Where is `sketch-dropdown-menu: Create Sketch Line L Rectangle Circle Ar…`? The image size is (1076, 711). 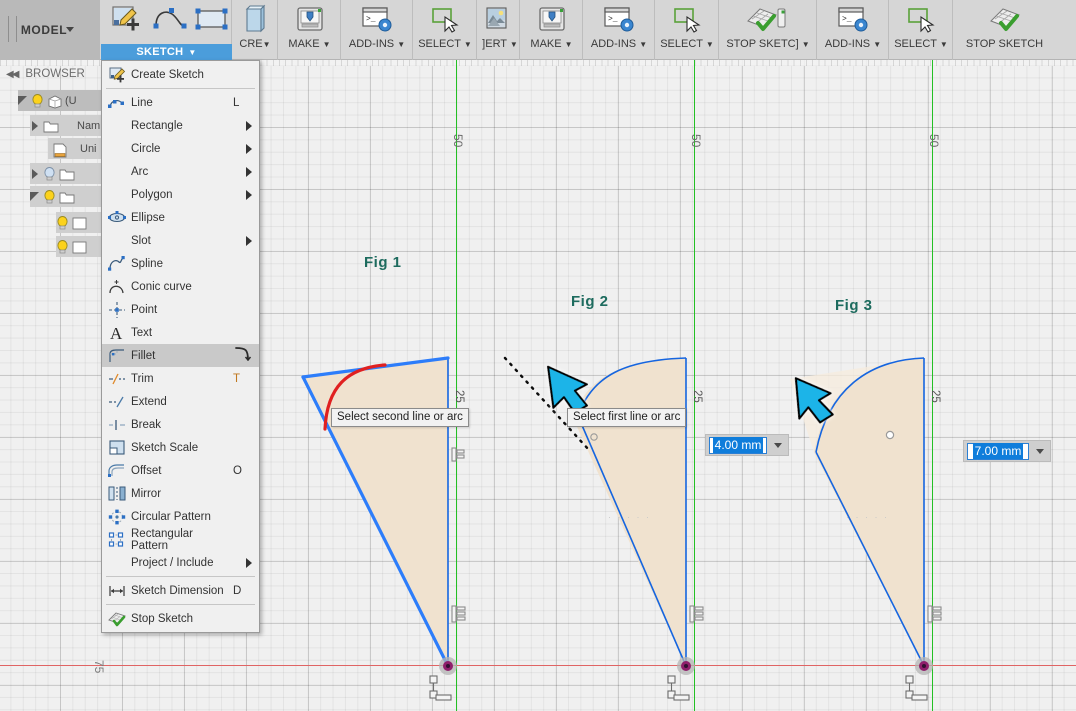 sketch-dropdown-menu: Create Sketch Line L Rectangle Circle Ar… is located at coordinates (180, 346).